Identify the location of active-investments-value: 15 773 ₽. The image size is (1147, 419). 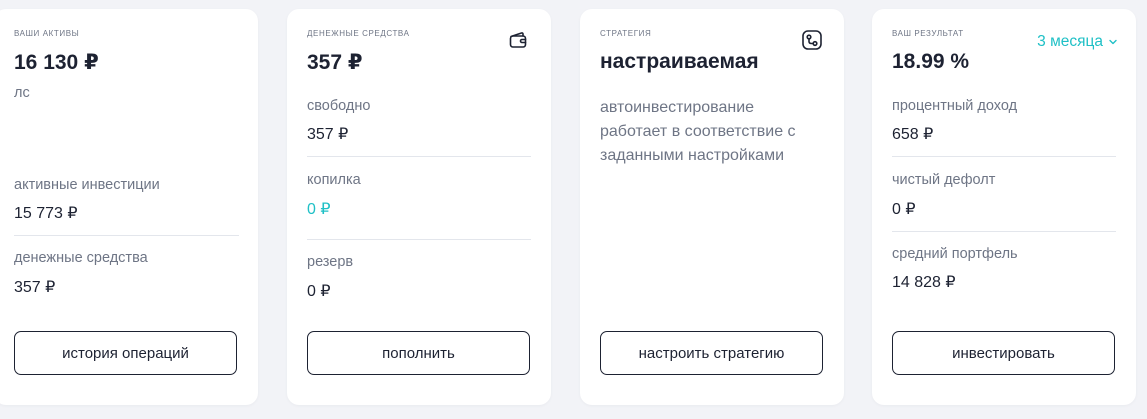
(46, 213).